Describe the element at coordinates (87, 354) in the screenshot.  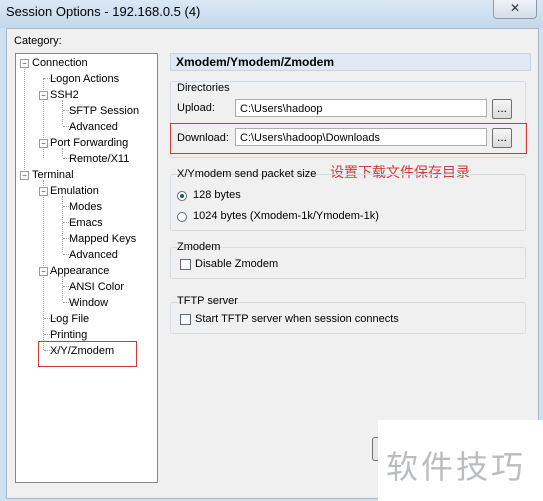
I see `selected-item-highlight` at that location.